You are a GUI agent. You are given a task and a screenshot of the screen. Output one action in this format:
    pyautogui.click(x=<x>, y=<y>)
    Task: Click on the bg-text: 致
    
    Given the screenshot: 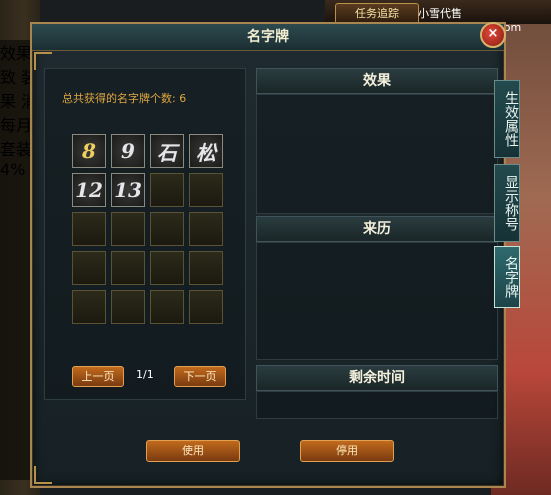 What is the action you would take?
    pyautogui.click(x=8, y=77)
    